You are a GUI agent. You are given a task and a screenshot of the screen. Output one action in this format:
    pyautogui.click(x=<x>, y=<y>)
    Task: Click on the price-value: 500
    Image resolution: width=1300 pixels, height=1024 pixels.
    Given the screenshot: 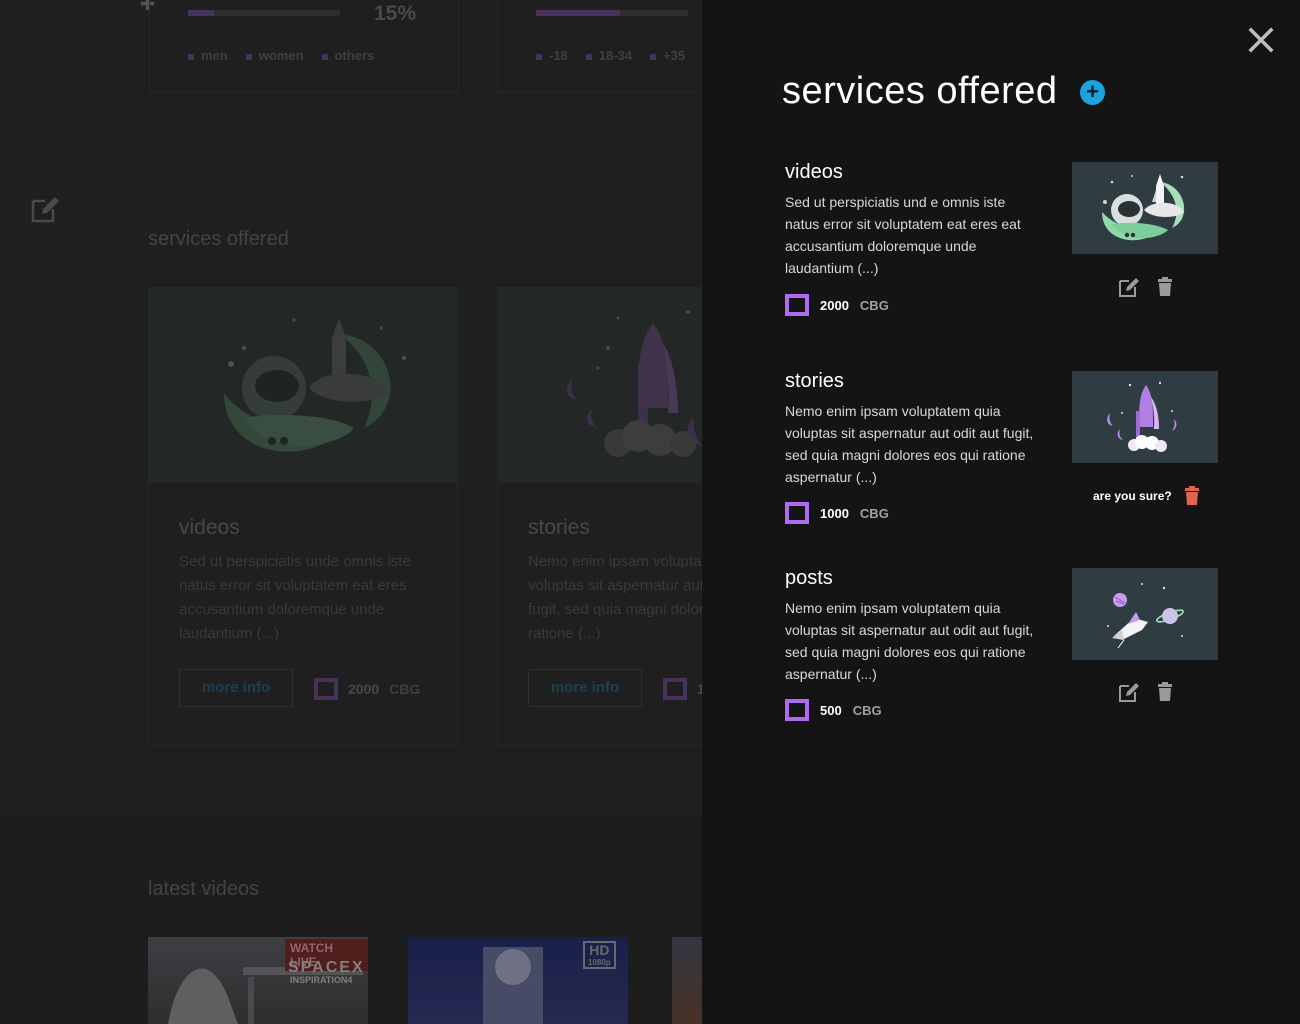 What is the action you would take?
    pyautogui.click(x=831, y=710)
    